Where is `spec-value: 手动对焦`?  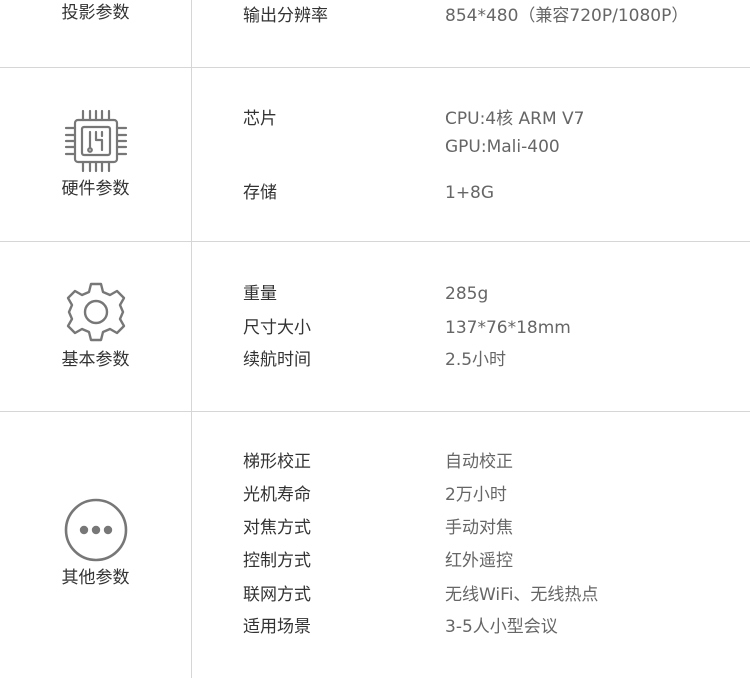
spec-value: 手动对焦 is located at coordinates (479, 528).